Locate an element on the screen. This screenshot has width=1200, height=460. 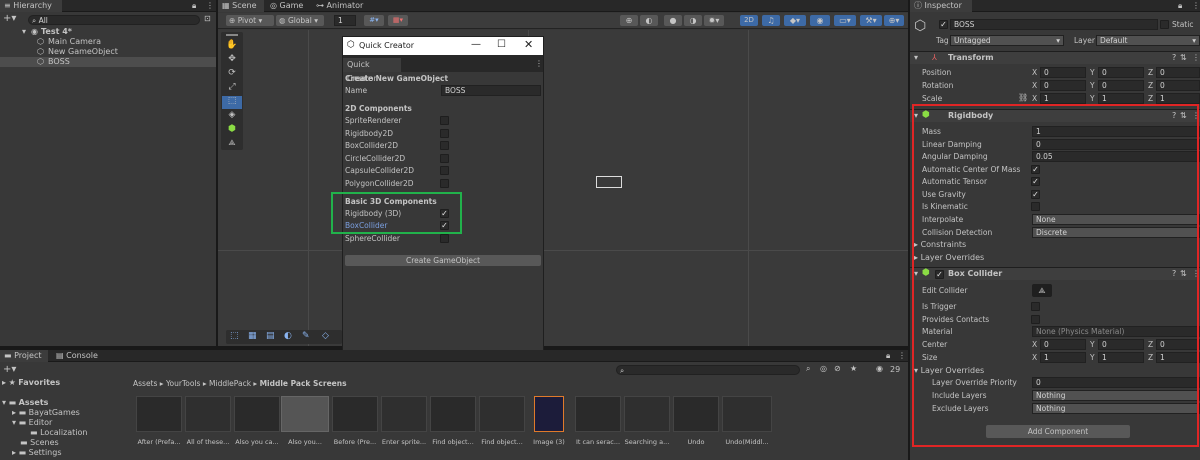
fx-button: ✹▾ is located at coordinates (714, 20).